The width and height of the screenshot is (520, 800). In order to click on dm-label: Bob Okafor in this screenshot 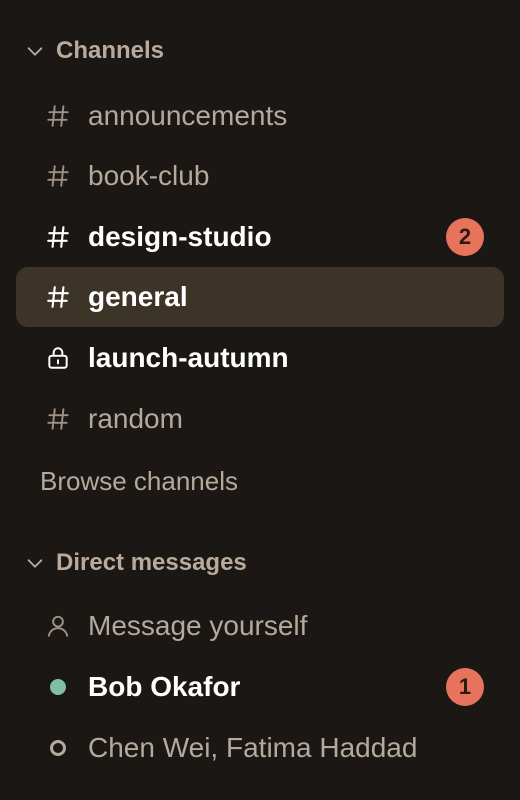, I will do `click(164, 686)`.